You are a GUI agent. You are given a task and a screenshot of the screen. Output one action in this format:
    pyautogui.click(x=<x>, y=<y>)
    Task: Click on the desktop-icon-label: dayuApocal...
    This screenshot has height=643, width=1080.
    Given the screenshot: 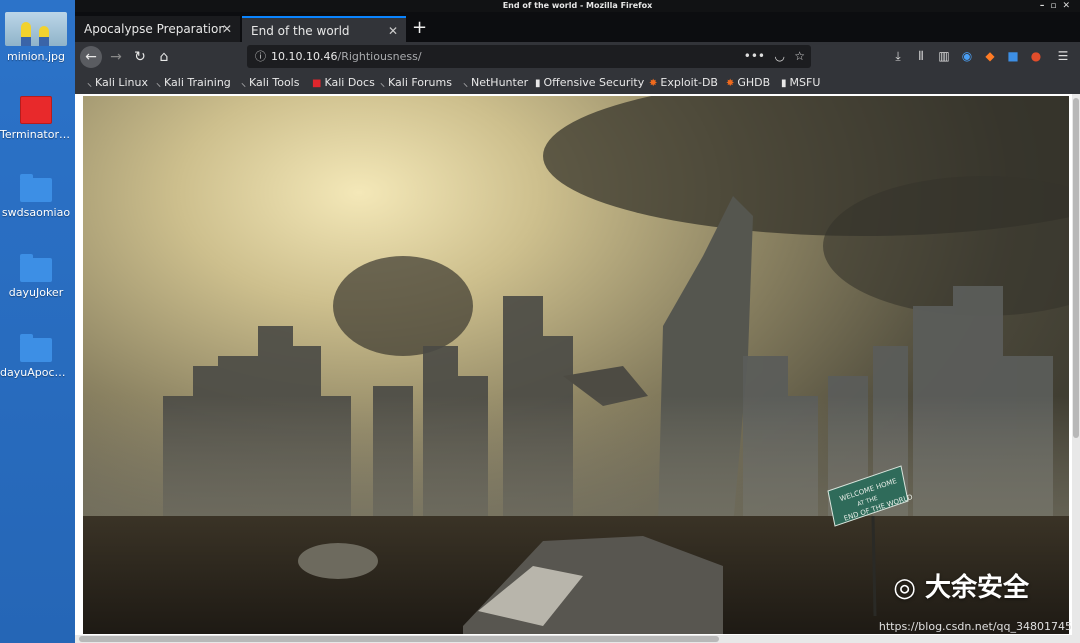 What is the action you would take?
    pyautogui.click(x=36, y=372)
    